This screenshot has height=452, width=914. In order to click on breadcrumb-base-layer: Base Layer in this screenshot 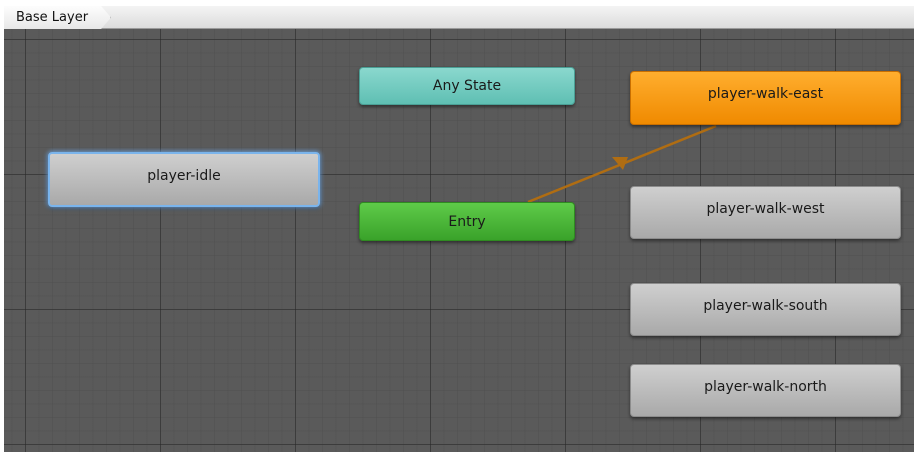, I will do `click(57, 17)`.